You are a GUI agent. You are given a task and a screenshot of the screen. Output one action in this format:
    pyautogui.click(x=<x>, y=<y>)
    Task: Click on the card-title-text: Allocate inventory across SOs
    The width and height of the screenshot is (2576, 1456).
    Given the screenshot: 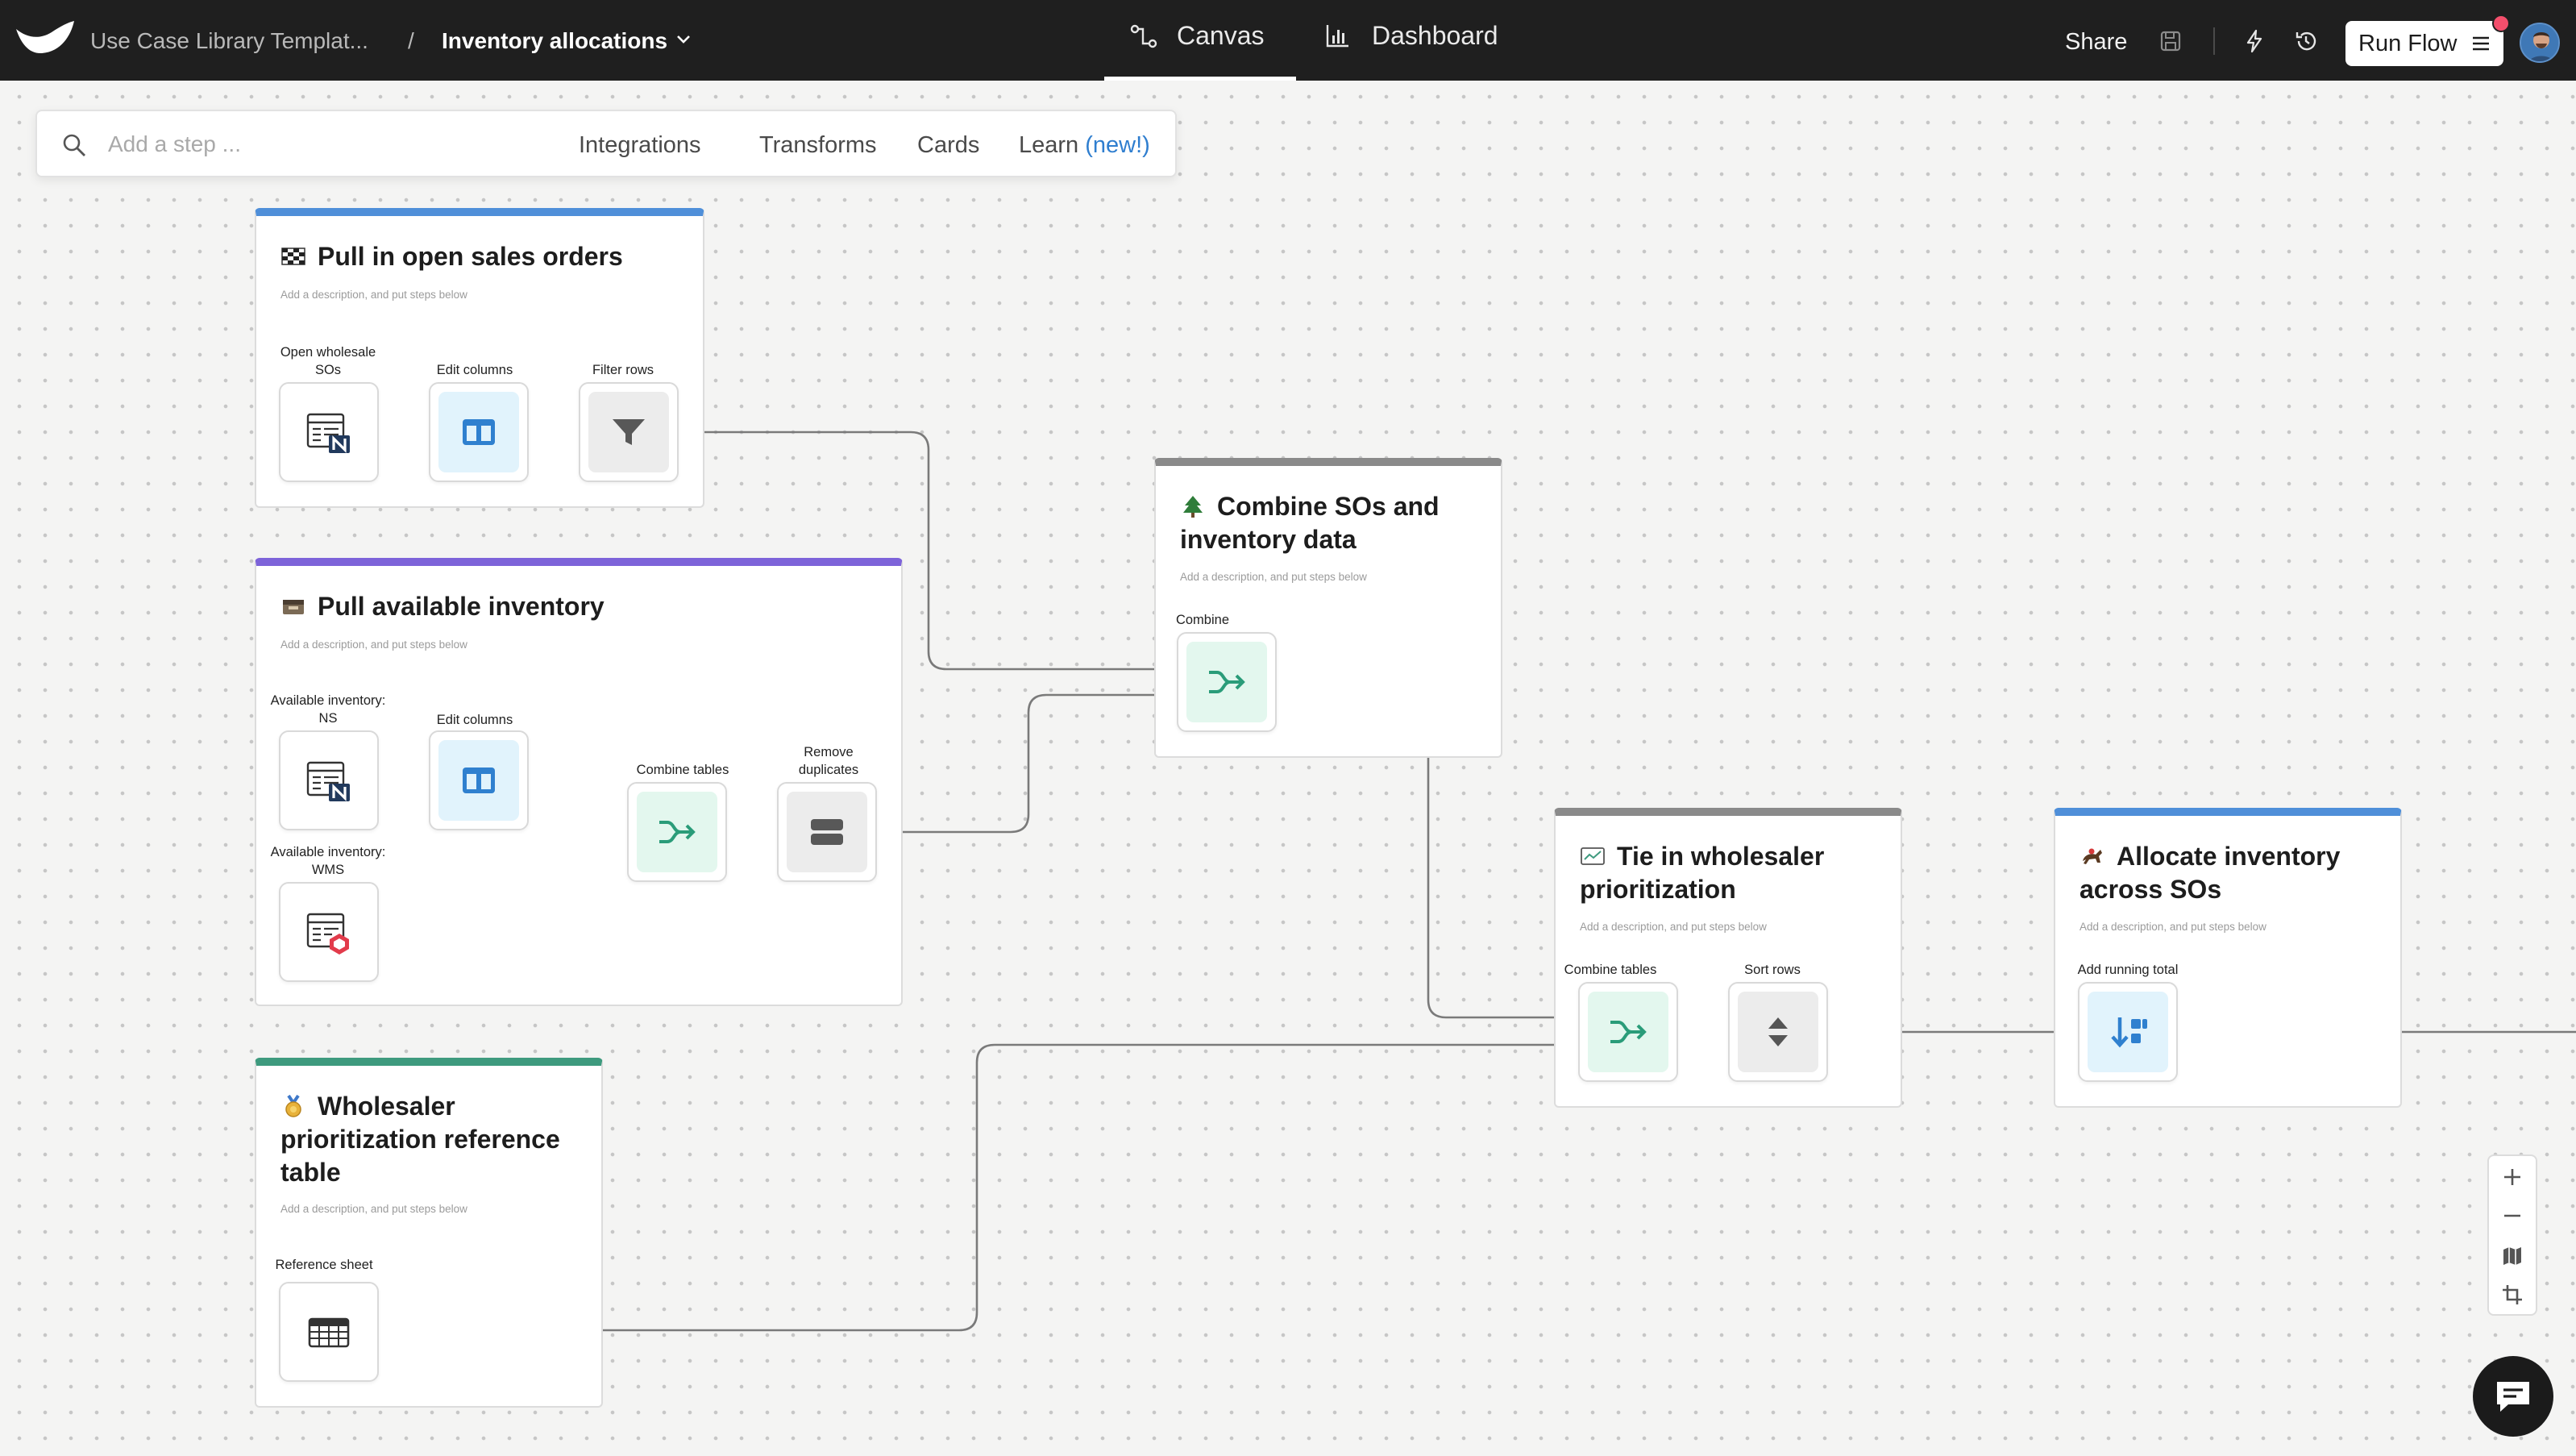 What is the action you would take?
    pyautogui.click(x=2210, y=873)
    